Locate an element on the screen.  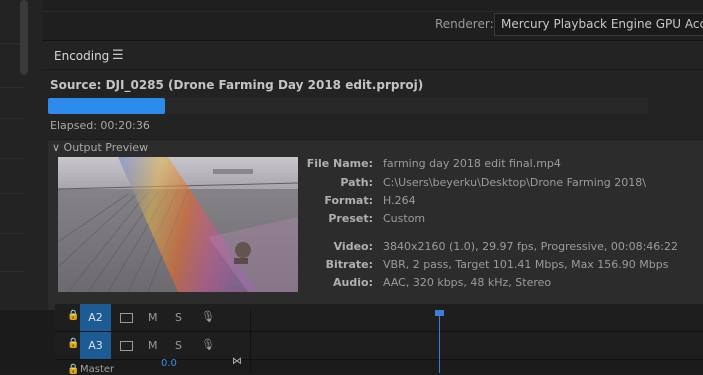
info-label-preset: Preset: is located at coordinates (350, 218).